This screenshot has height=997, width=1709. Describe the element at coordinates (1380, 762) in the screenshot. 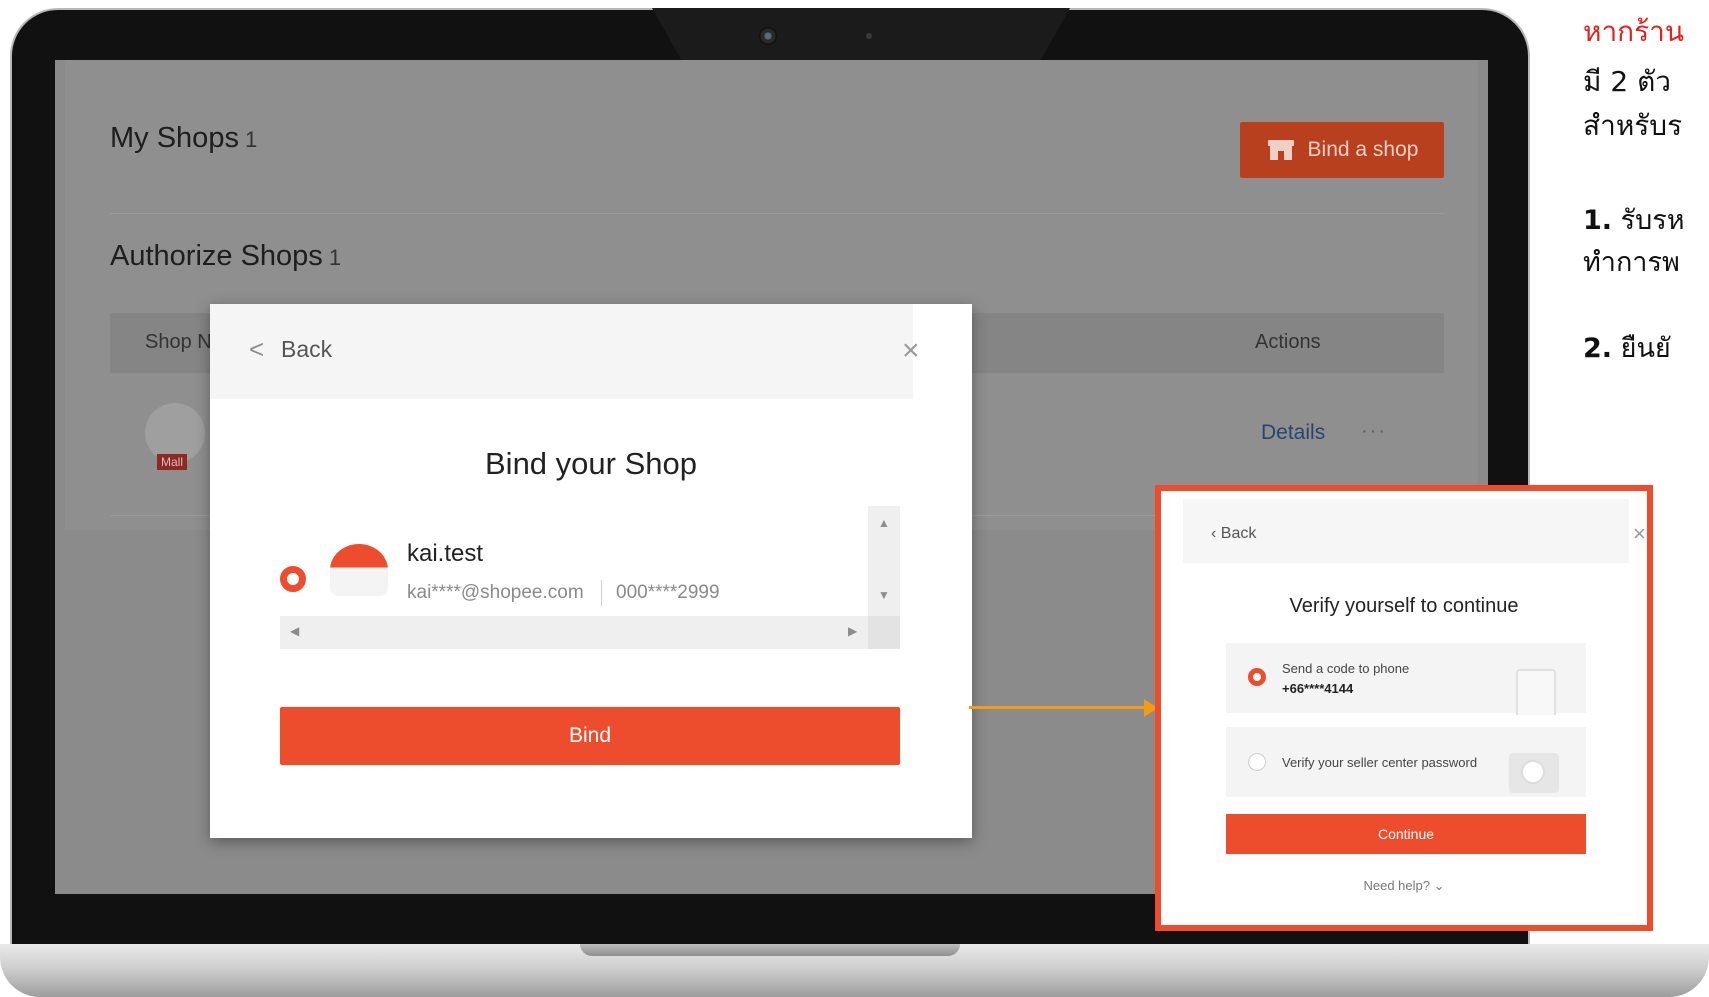

I see `option-password-label: Verify your seller center password` at that location.